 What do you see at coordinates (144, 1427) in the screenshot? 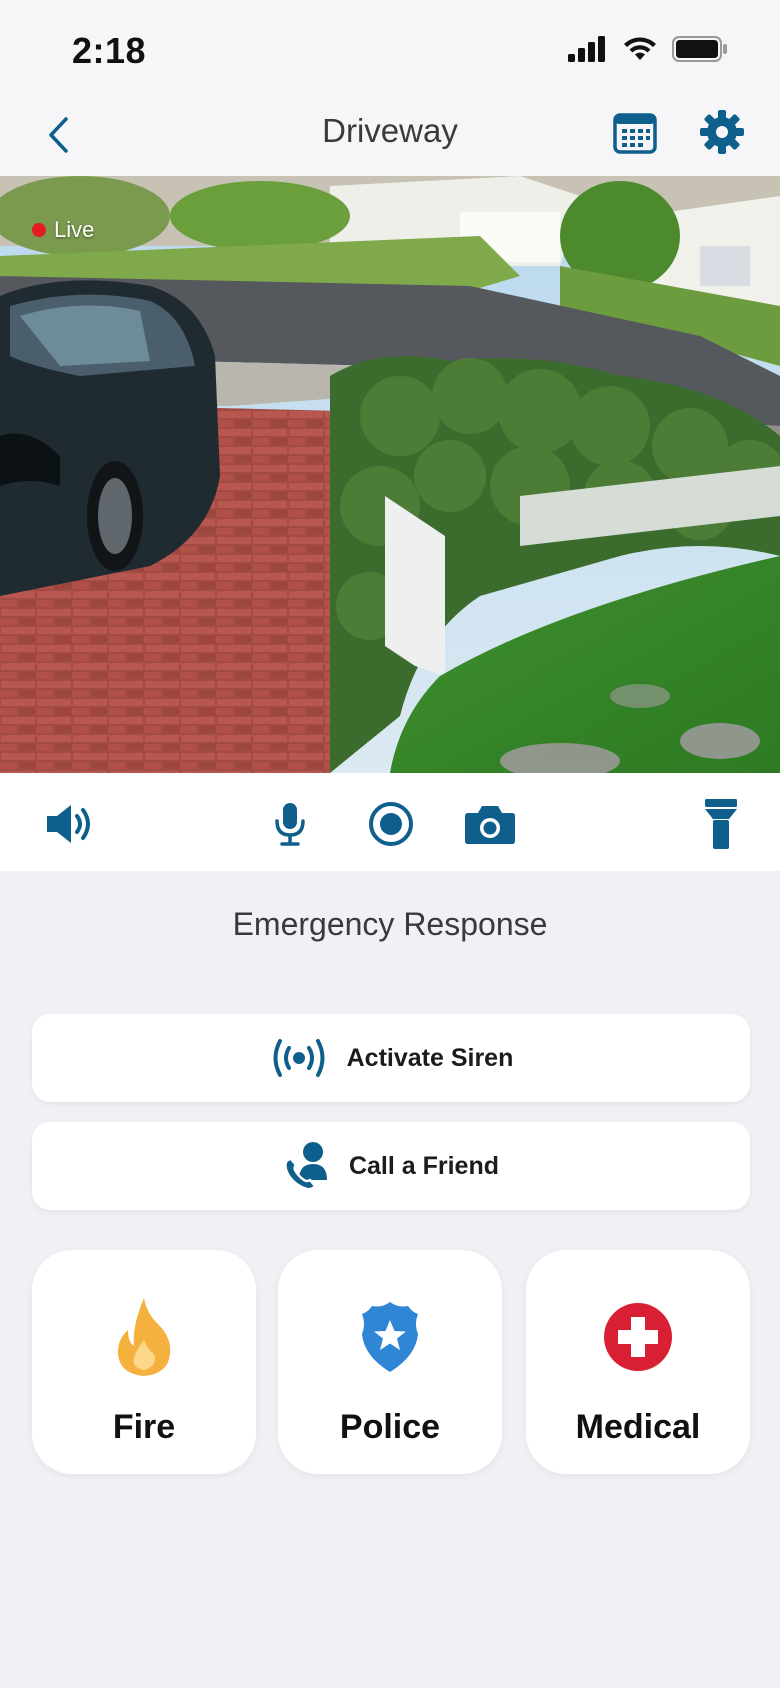
I see `fire-label: Fire` at bounding box center [144, 1427].